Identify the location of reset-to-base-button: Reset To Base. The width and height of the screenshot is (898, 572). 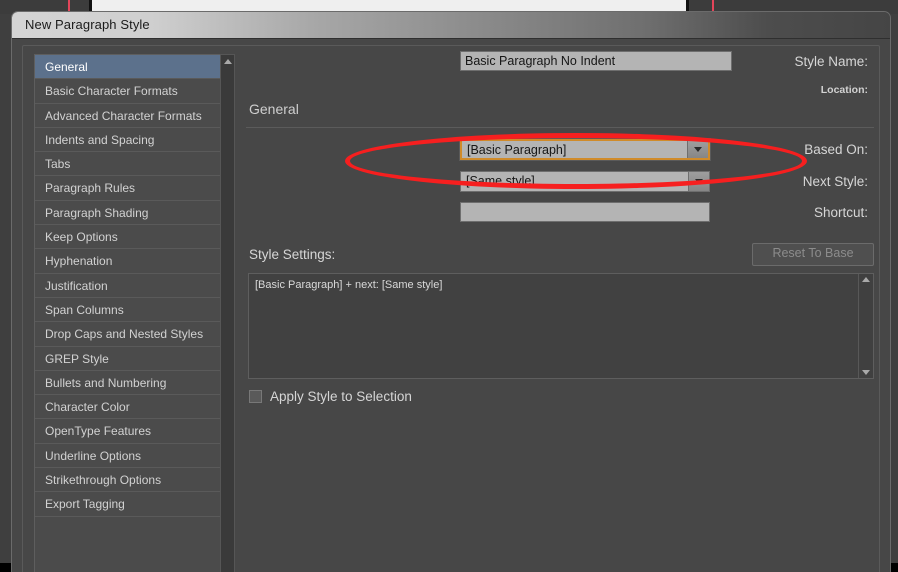
(813, 254).